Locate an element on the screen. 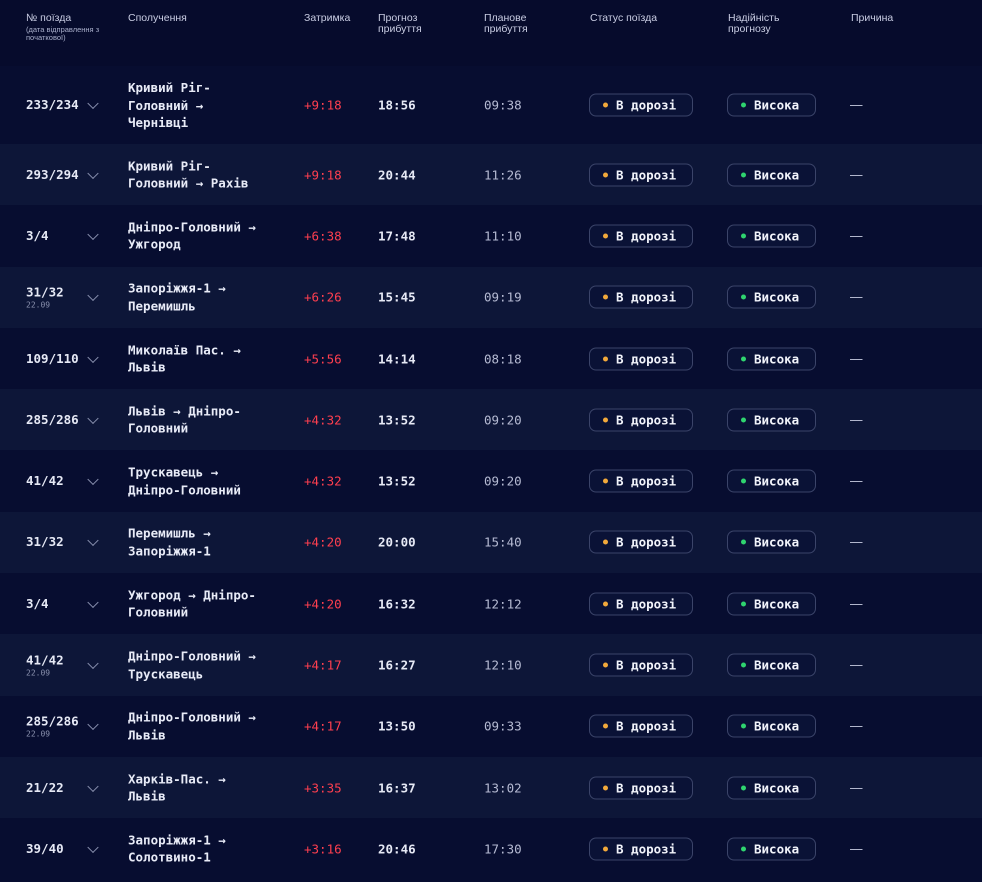  planned-arrival: 09:33 is located at coordinates (503, 726).